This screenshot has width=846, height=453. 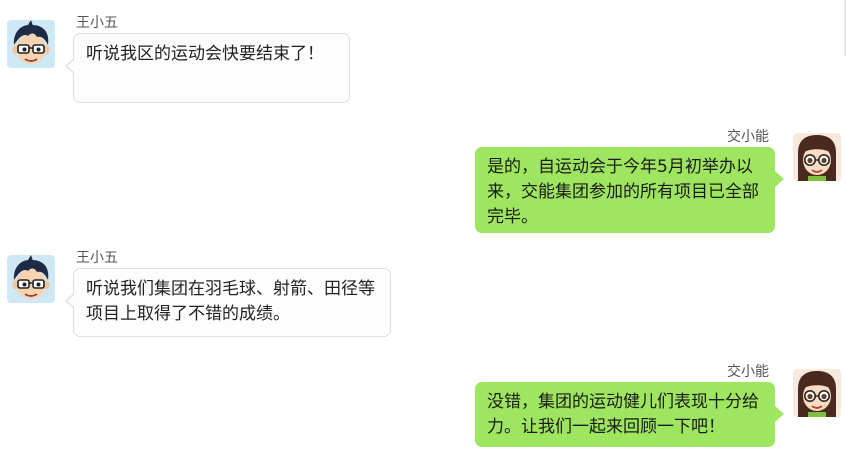 What do you see at coordinates (623, 414) in the screenshot?
I see `message-text: 没错，集团的运动健儿们表现十分给力。让我们一起来回顾一下吧！` at bounding box center [623, 414].